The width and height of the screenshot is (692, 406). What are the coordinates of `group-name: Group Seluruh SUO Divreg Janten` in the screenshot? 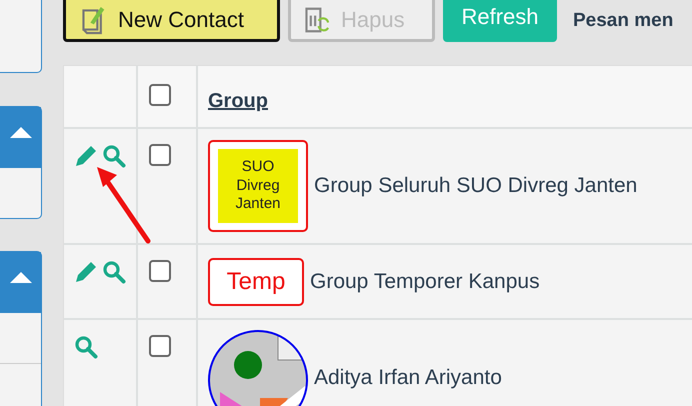 It's located at (476, 186).